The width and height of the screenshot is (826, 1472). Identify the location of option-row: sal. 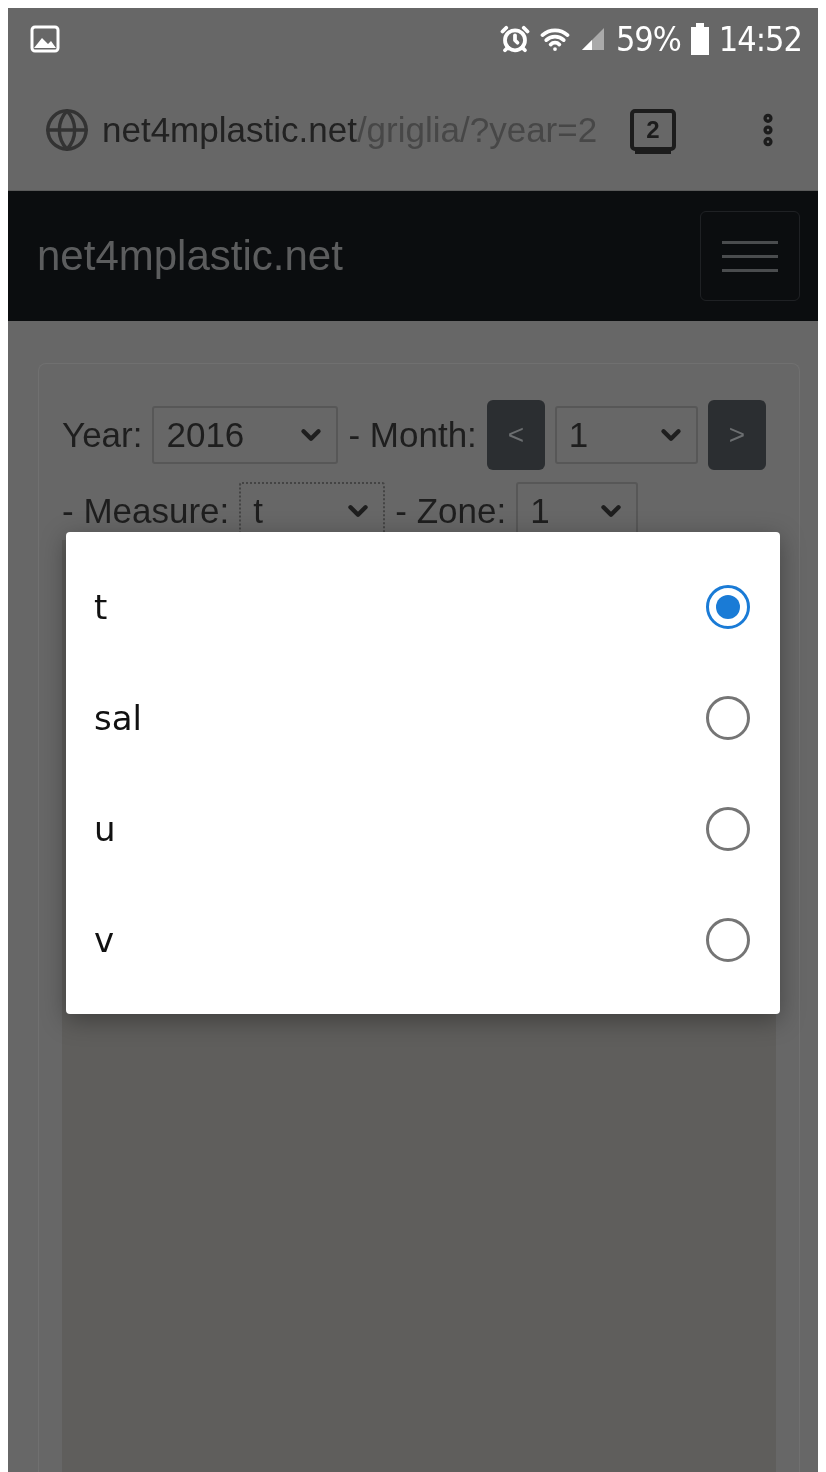
(423, 717).